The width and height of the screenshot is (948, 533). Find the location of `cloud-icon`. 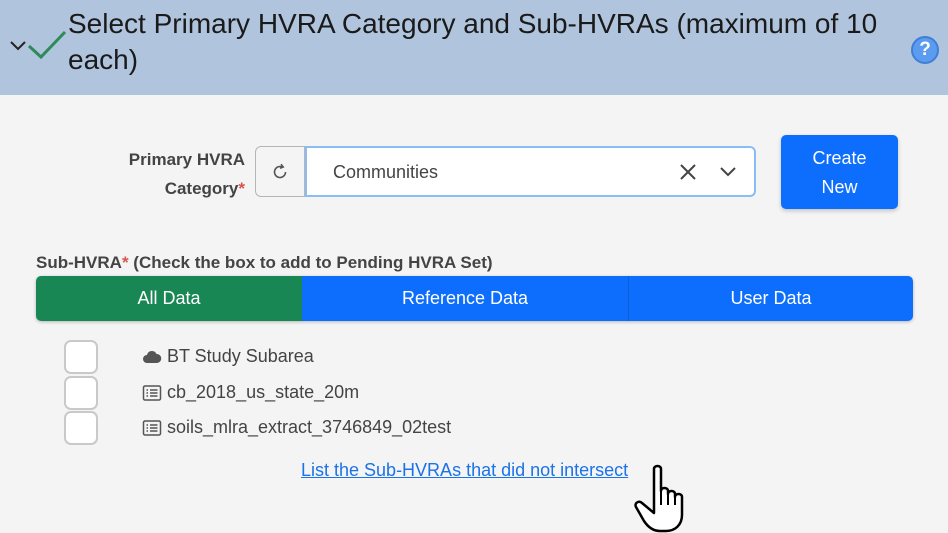

cloud-icon is located at coordinates (152, 356).